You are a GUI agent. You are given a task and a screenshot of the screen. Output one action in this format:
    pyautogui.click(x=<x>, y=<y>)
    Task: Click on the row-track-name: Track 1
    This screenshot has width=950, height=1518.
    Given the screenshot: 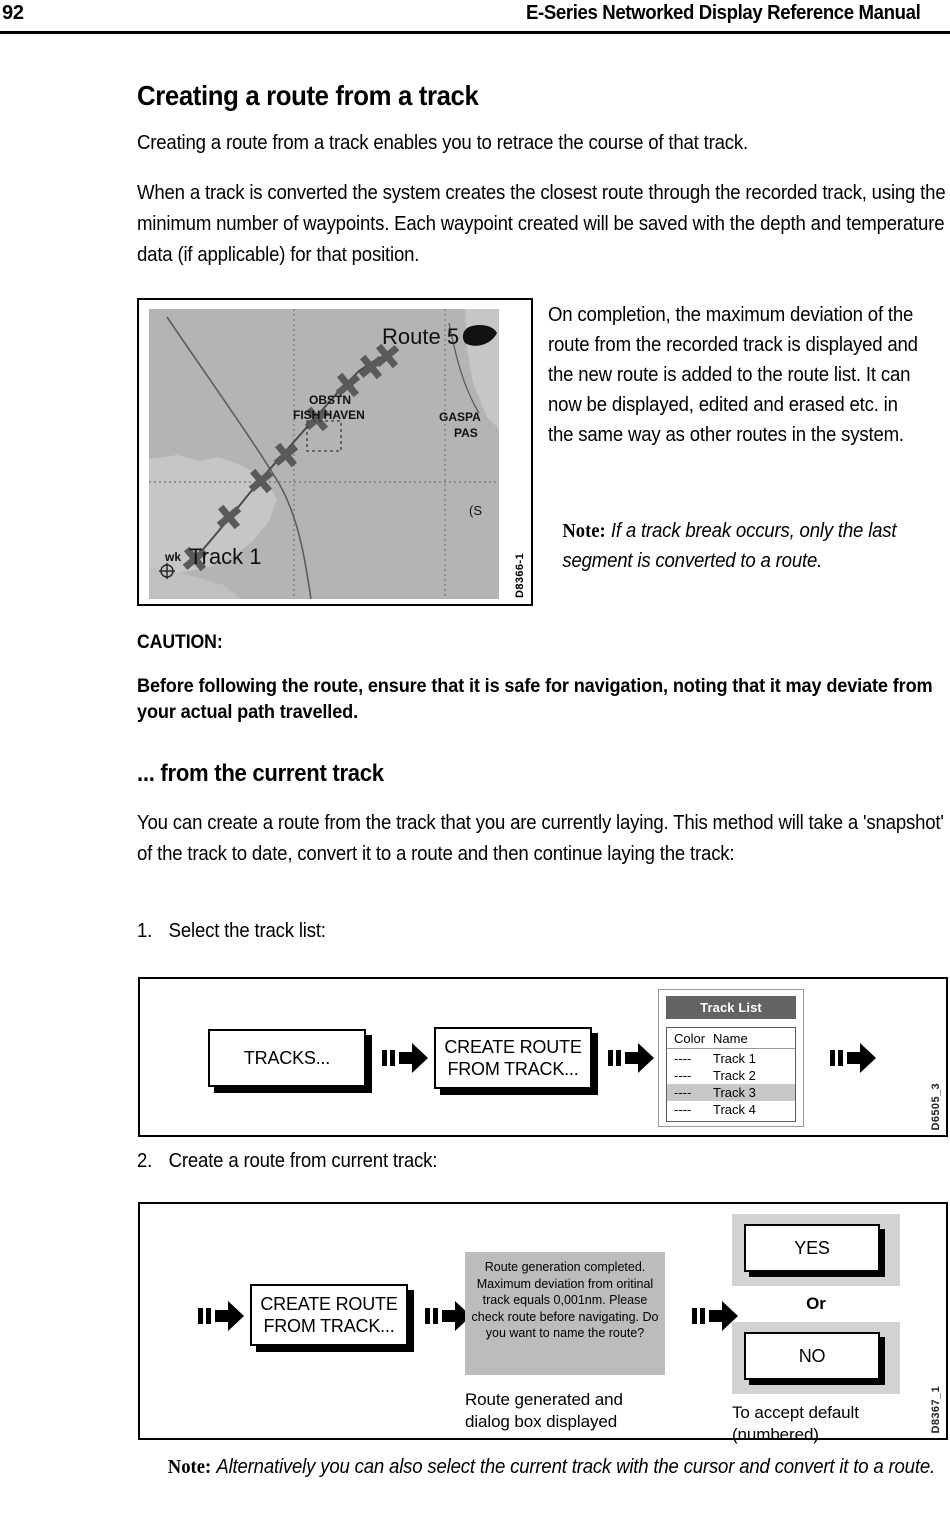 What is the action you would take?
    pyautogui.click(x=734, y=1058)
    